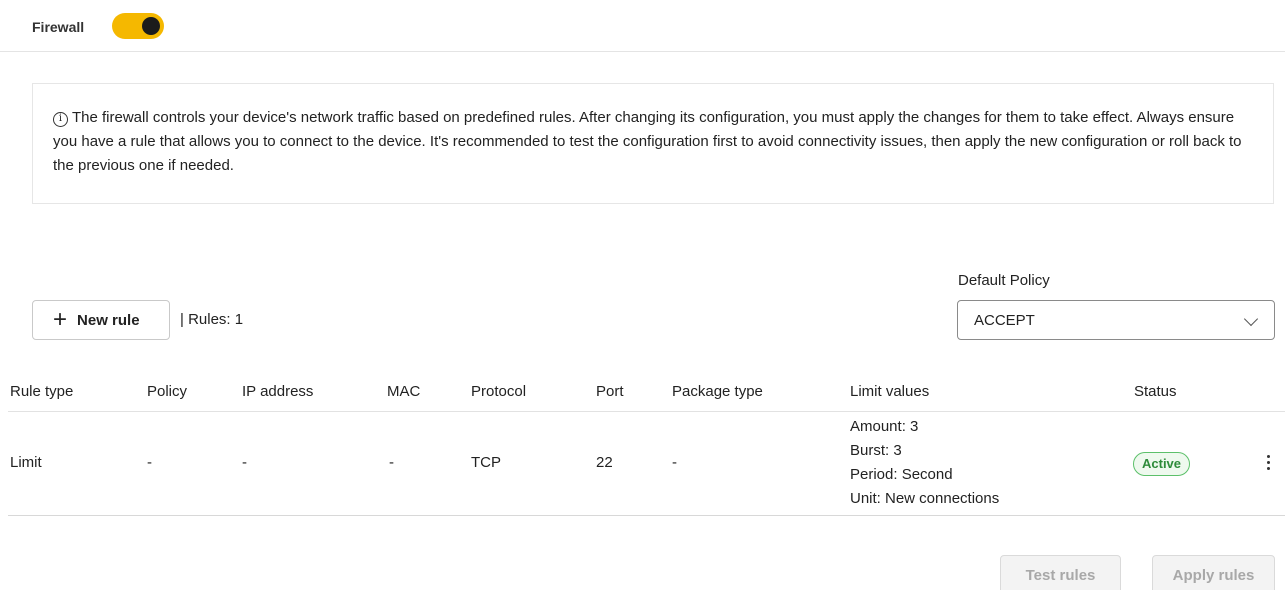 The image size is (1285, 590). Describe the element at coordinates (167, 391) in the screenshot. I see `col-header-policy: Policy` at that location.